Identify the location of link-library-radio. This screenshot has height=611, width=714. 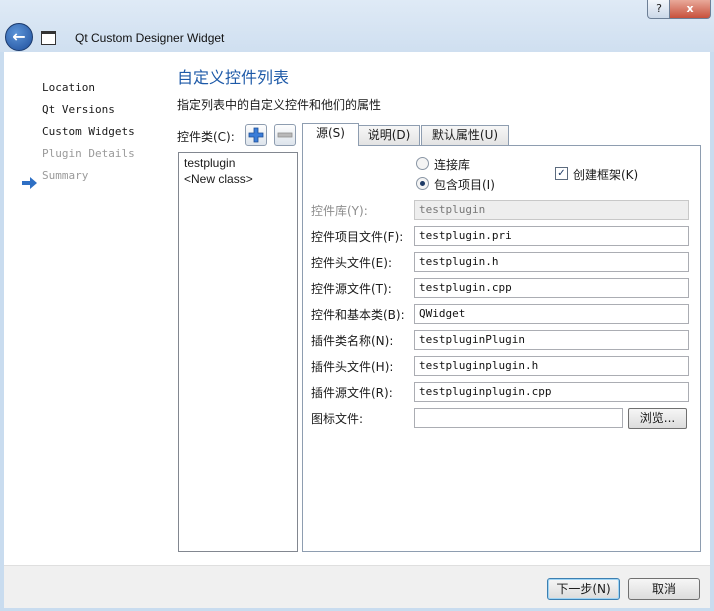
(422, 163).